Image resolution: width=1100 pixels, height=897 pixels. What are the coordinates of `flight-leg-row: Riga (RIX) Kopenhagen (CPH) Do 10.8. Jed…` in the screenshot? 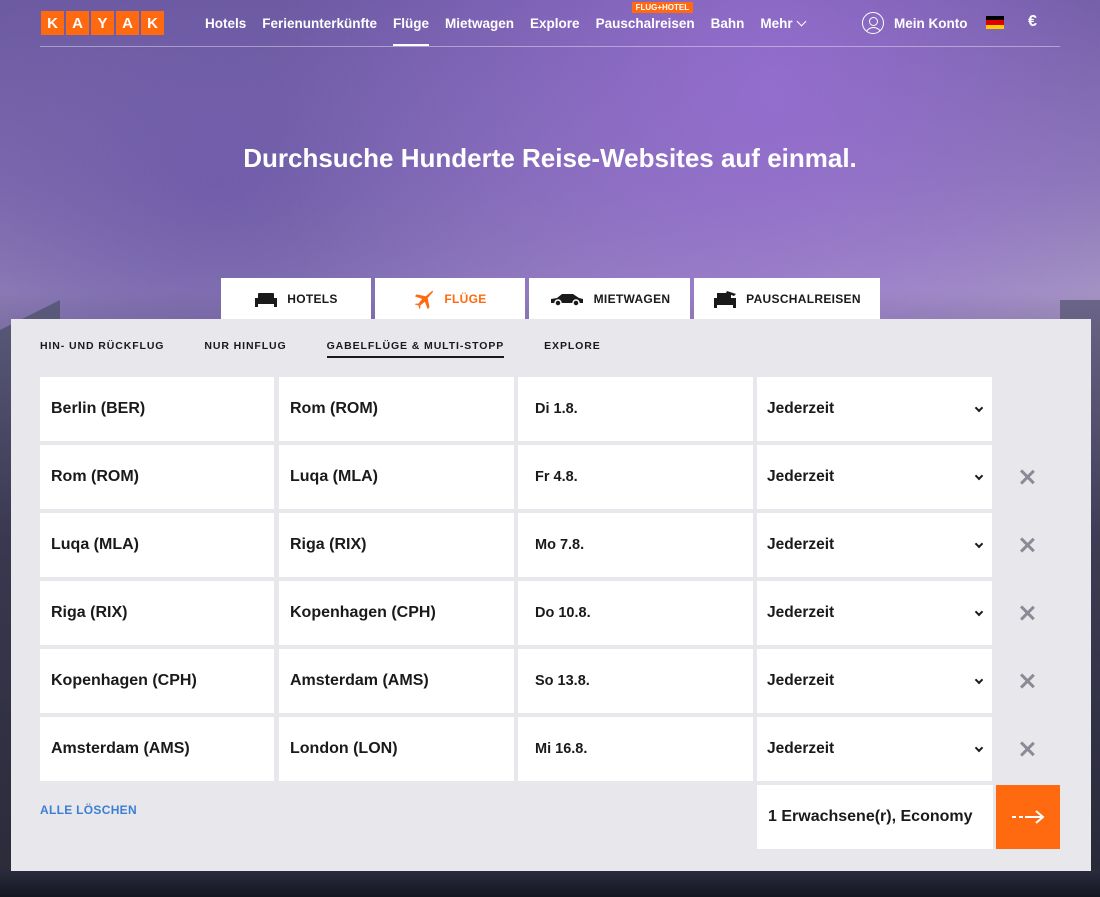 It's located at (540, 613).